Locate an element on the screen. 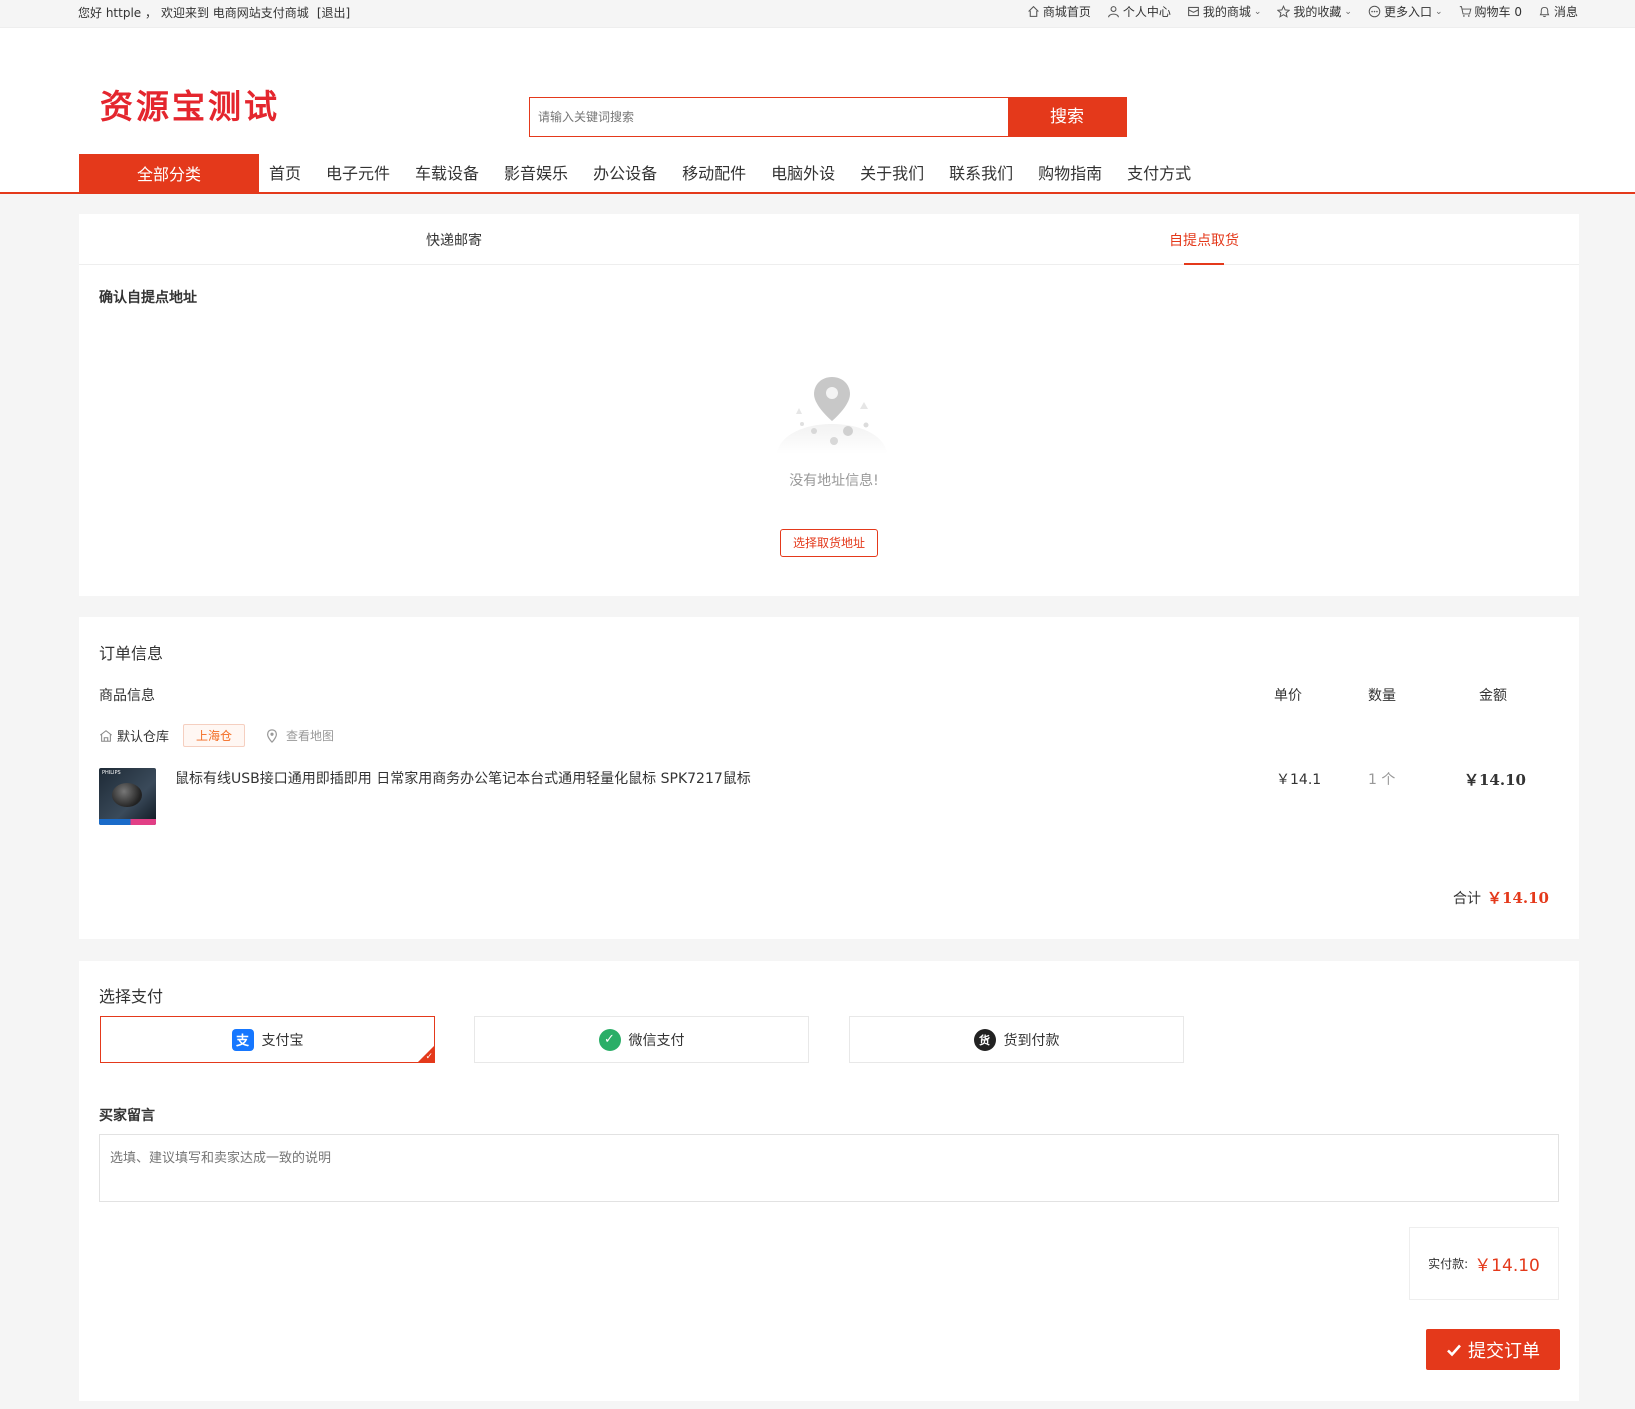 This screenshot has height=1409, width=1635. submit-order-label: 提交订单 is located at coordinates (1504, 1351).